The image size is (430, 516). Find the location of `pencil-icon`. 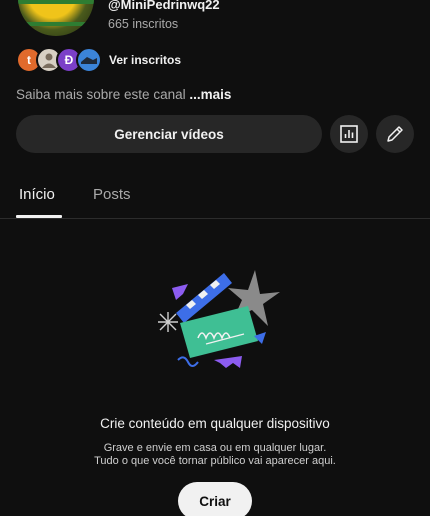

pencil-icon is located at coordinates (395, 134).